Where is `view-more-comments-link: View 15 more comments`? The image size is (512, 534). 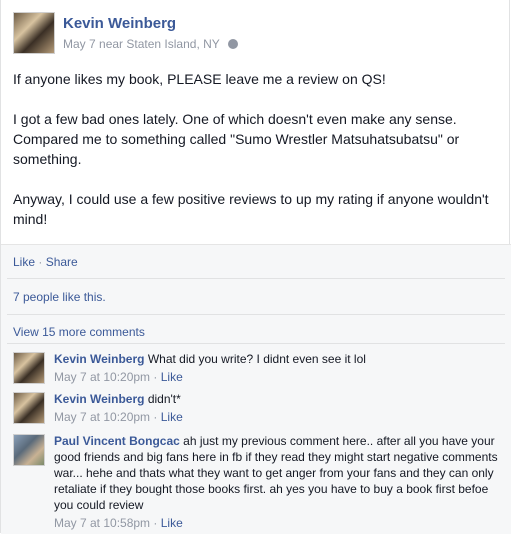 view-more-comments-link: View 15 more comments is located at coordinates (79, 332).